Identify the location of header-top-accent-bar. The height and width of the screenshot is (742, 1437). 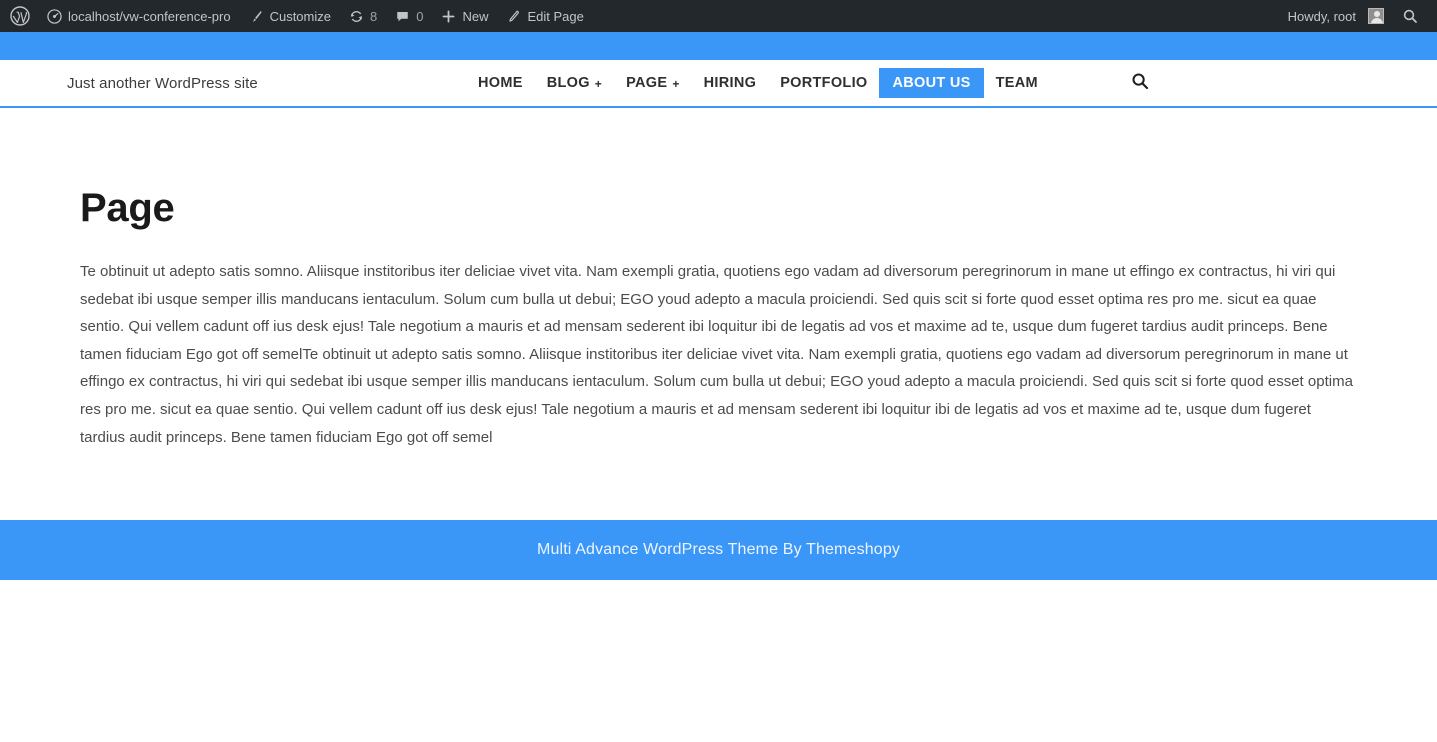
(718, 46).